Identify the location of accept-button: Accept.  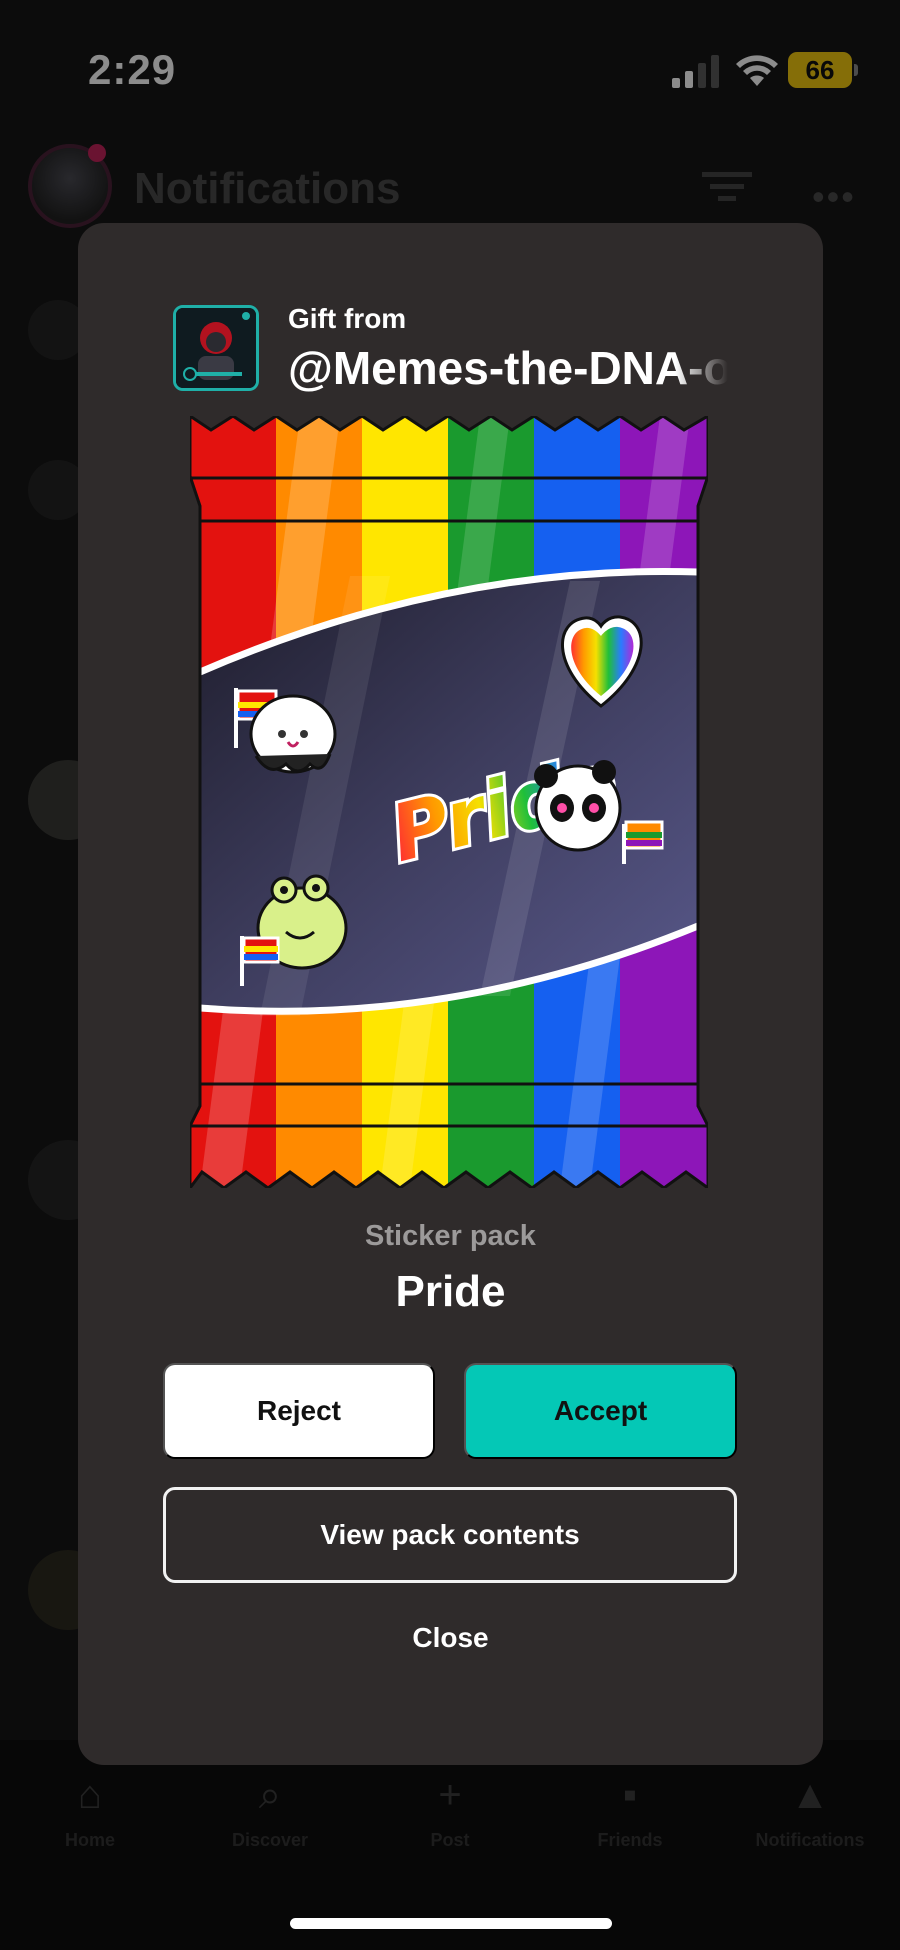
(600, 1411).